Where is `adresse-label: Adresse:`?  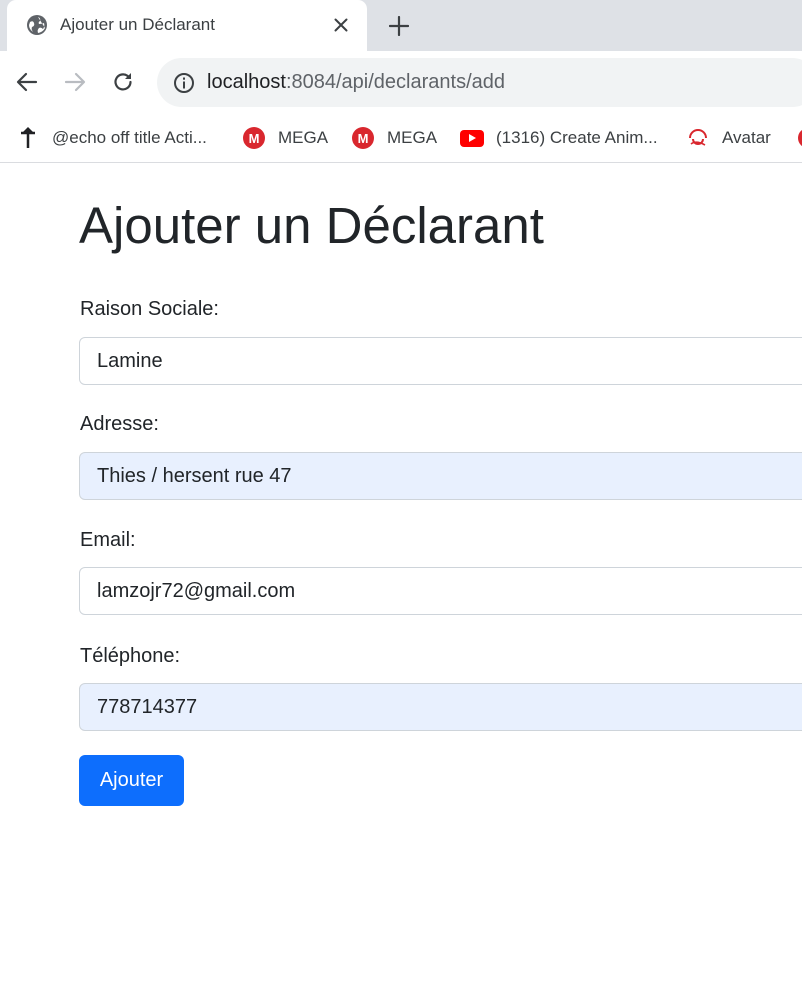 adresse-label: Adresse: is located at coordinates (119, 424).